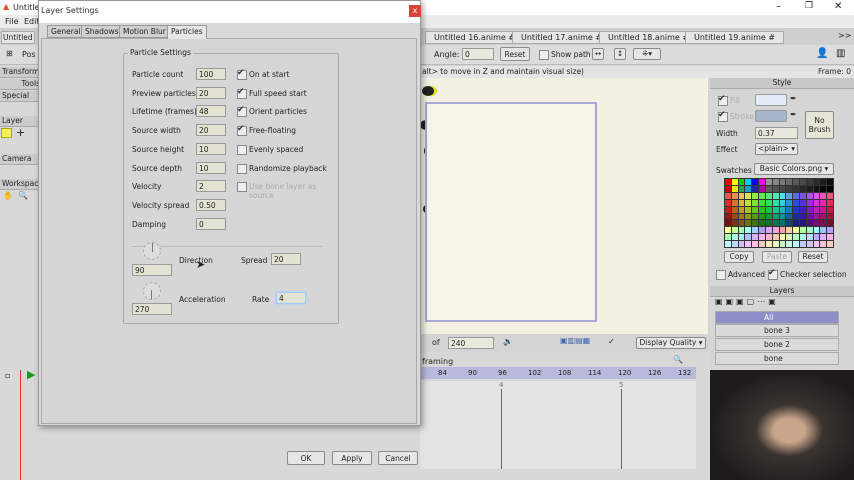  What do you see at coordinates (478, 54) in the screenshot?
I see `angle-input: 0` at bounding box center [478, 54].